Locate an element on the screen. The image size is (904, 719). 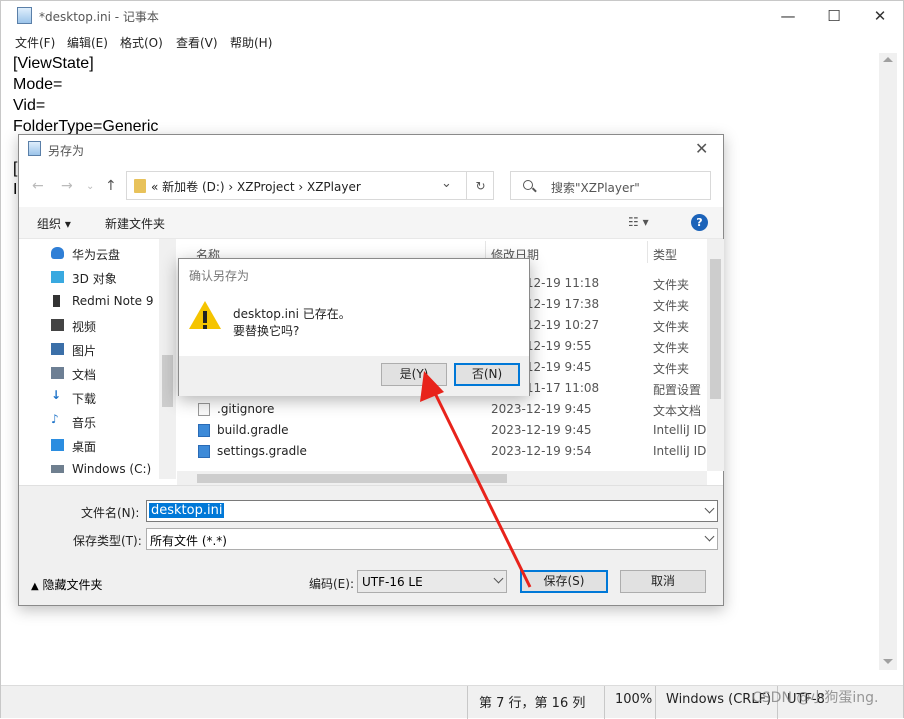
column-header-type: 类型 is located at coordinates (665, 254).